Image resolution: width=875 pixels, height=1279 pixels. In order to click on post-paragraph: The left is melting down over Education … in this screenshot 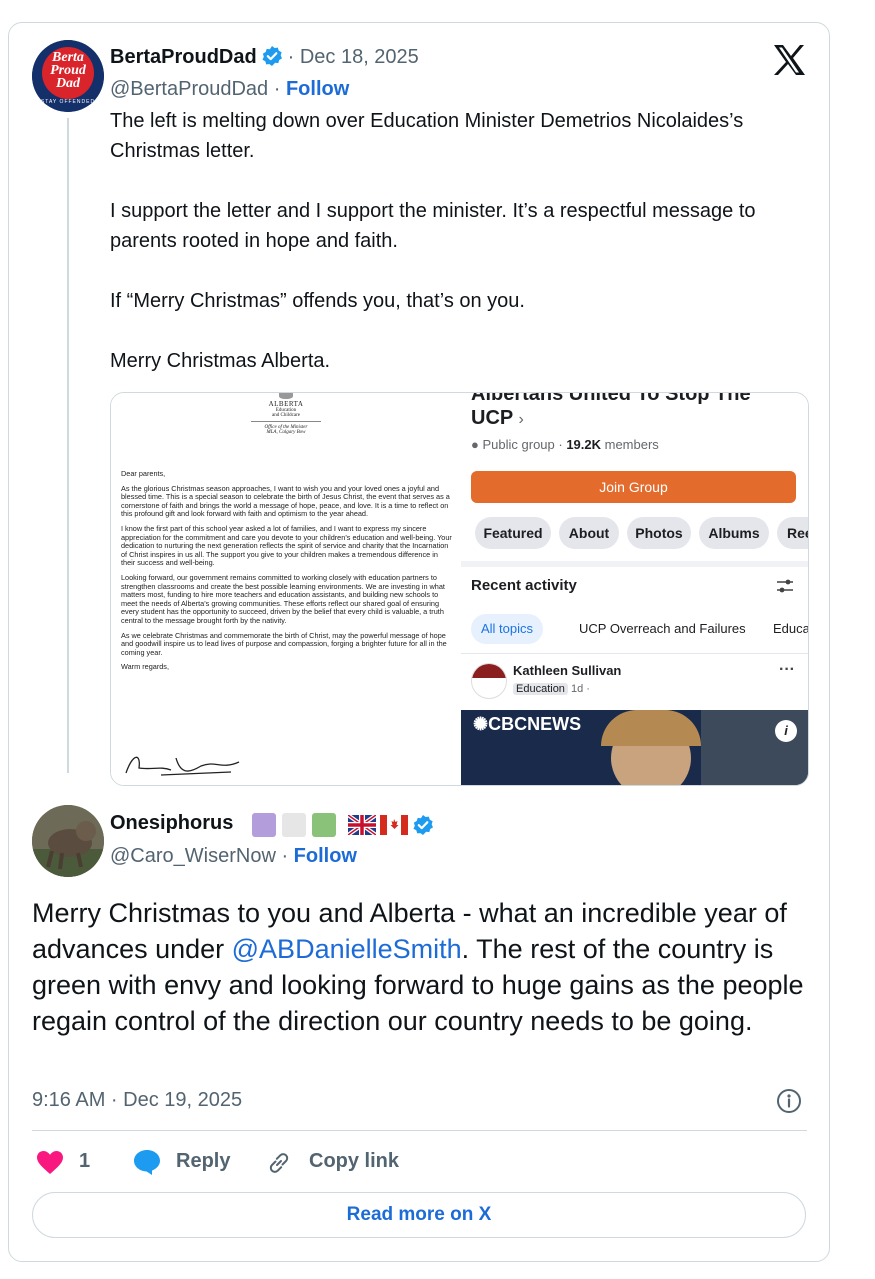, I will do `click(427, 136)`.